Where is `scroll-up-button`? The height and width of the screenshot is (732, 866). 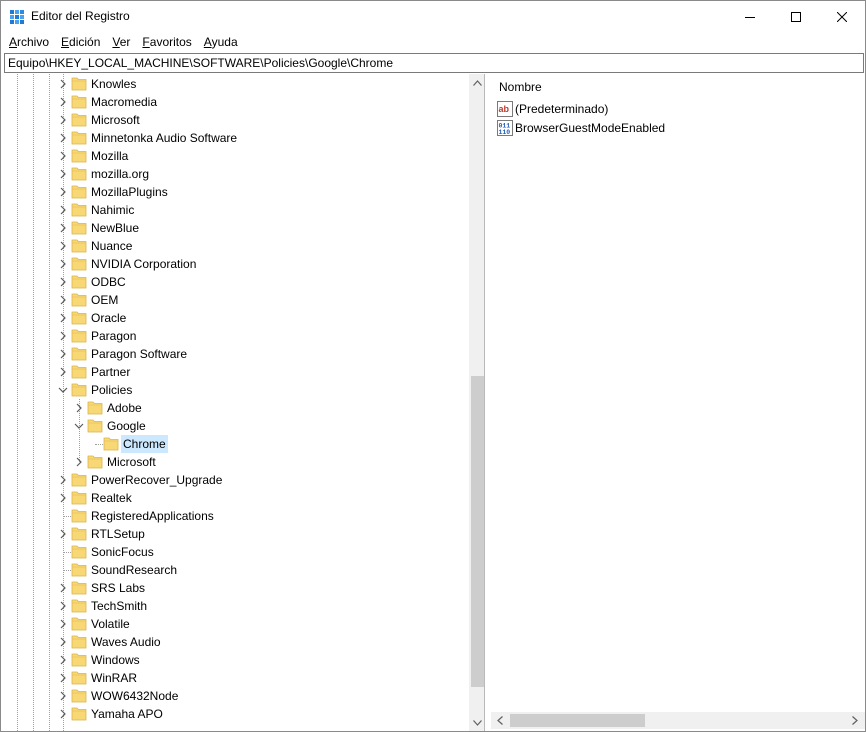 scroll-up-button is located at coordinates (476, 82).